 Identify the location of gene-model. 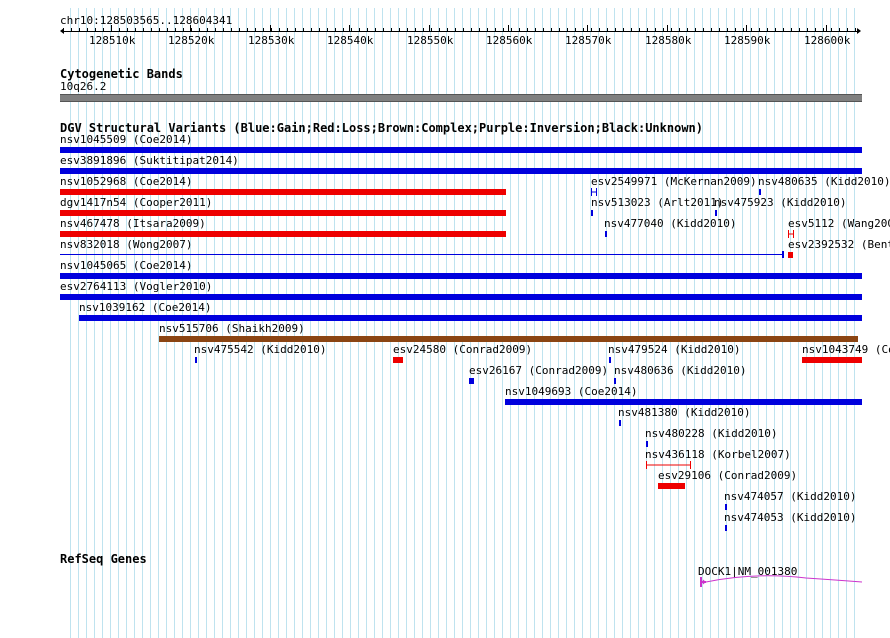
(781, 582).